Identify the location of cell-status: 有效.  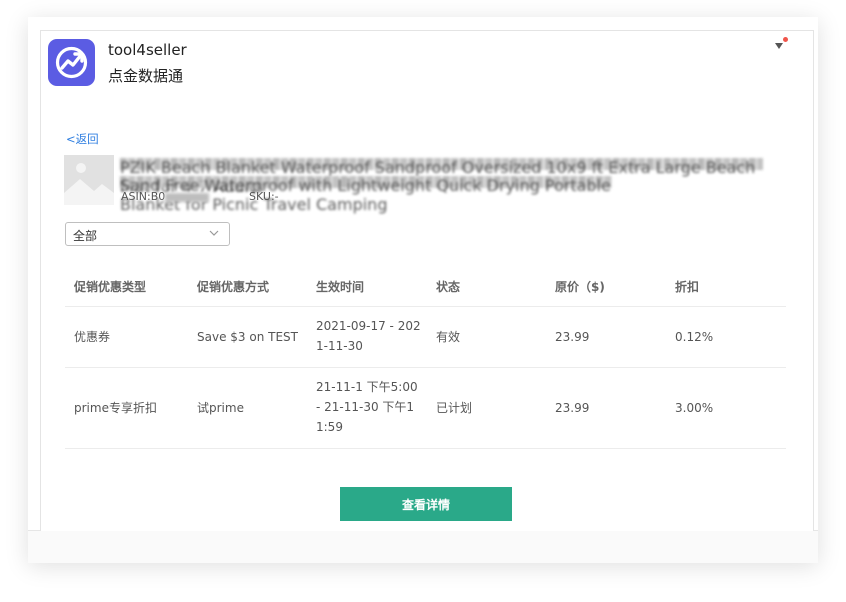
(448, 337).